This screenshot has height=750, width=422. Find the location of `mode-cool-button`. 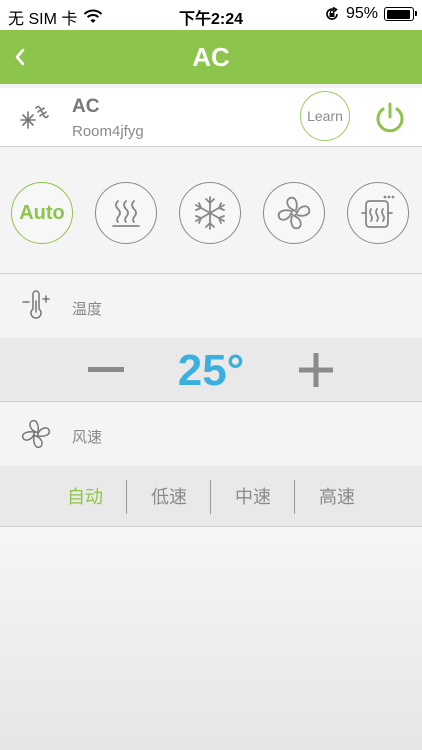

mode-cool-button is located at coordinates (210, 213).